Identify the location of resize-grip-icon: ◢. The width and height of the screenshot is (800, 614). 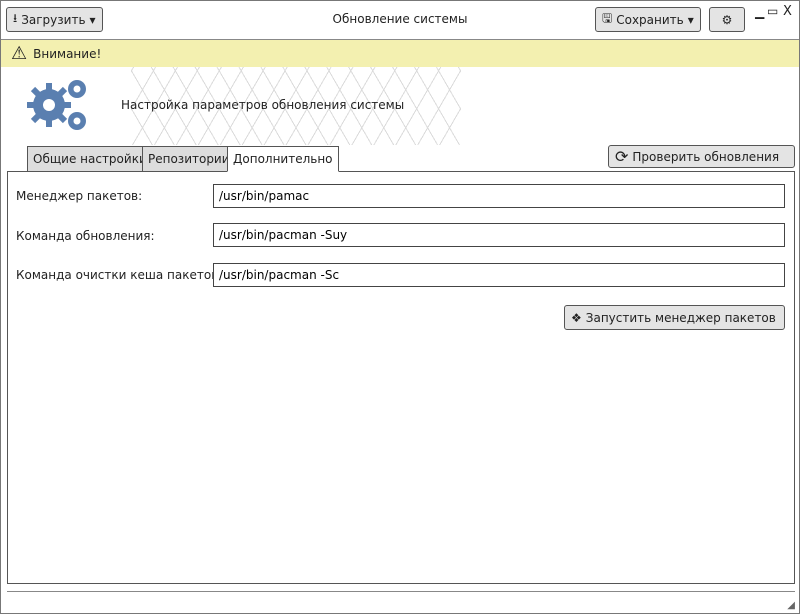
(791, 605).